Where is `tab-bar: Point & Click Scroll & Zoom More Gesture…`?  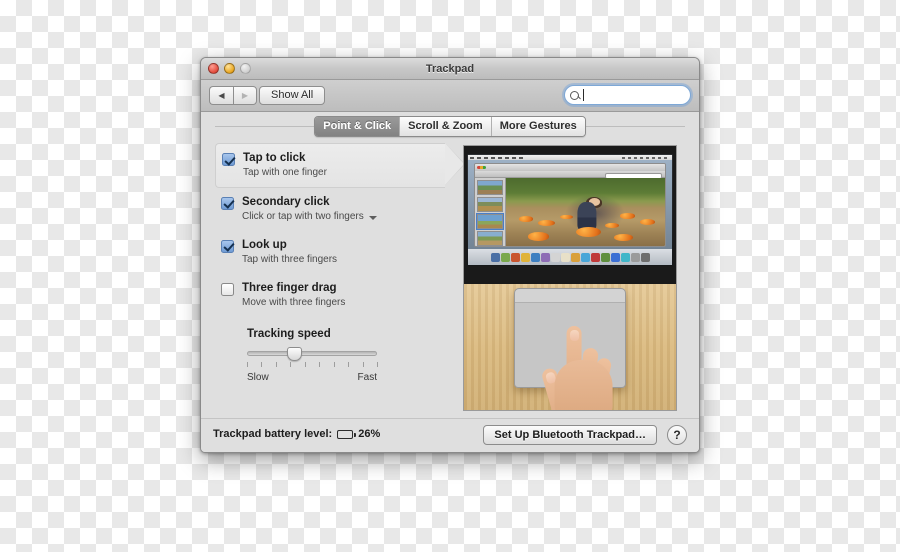 tab-bar: Point & Click Scroll & Zoom More Gesture… is located at coordinates (450, 126).